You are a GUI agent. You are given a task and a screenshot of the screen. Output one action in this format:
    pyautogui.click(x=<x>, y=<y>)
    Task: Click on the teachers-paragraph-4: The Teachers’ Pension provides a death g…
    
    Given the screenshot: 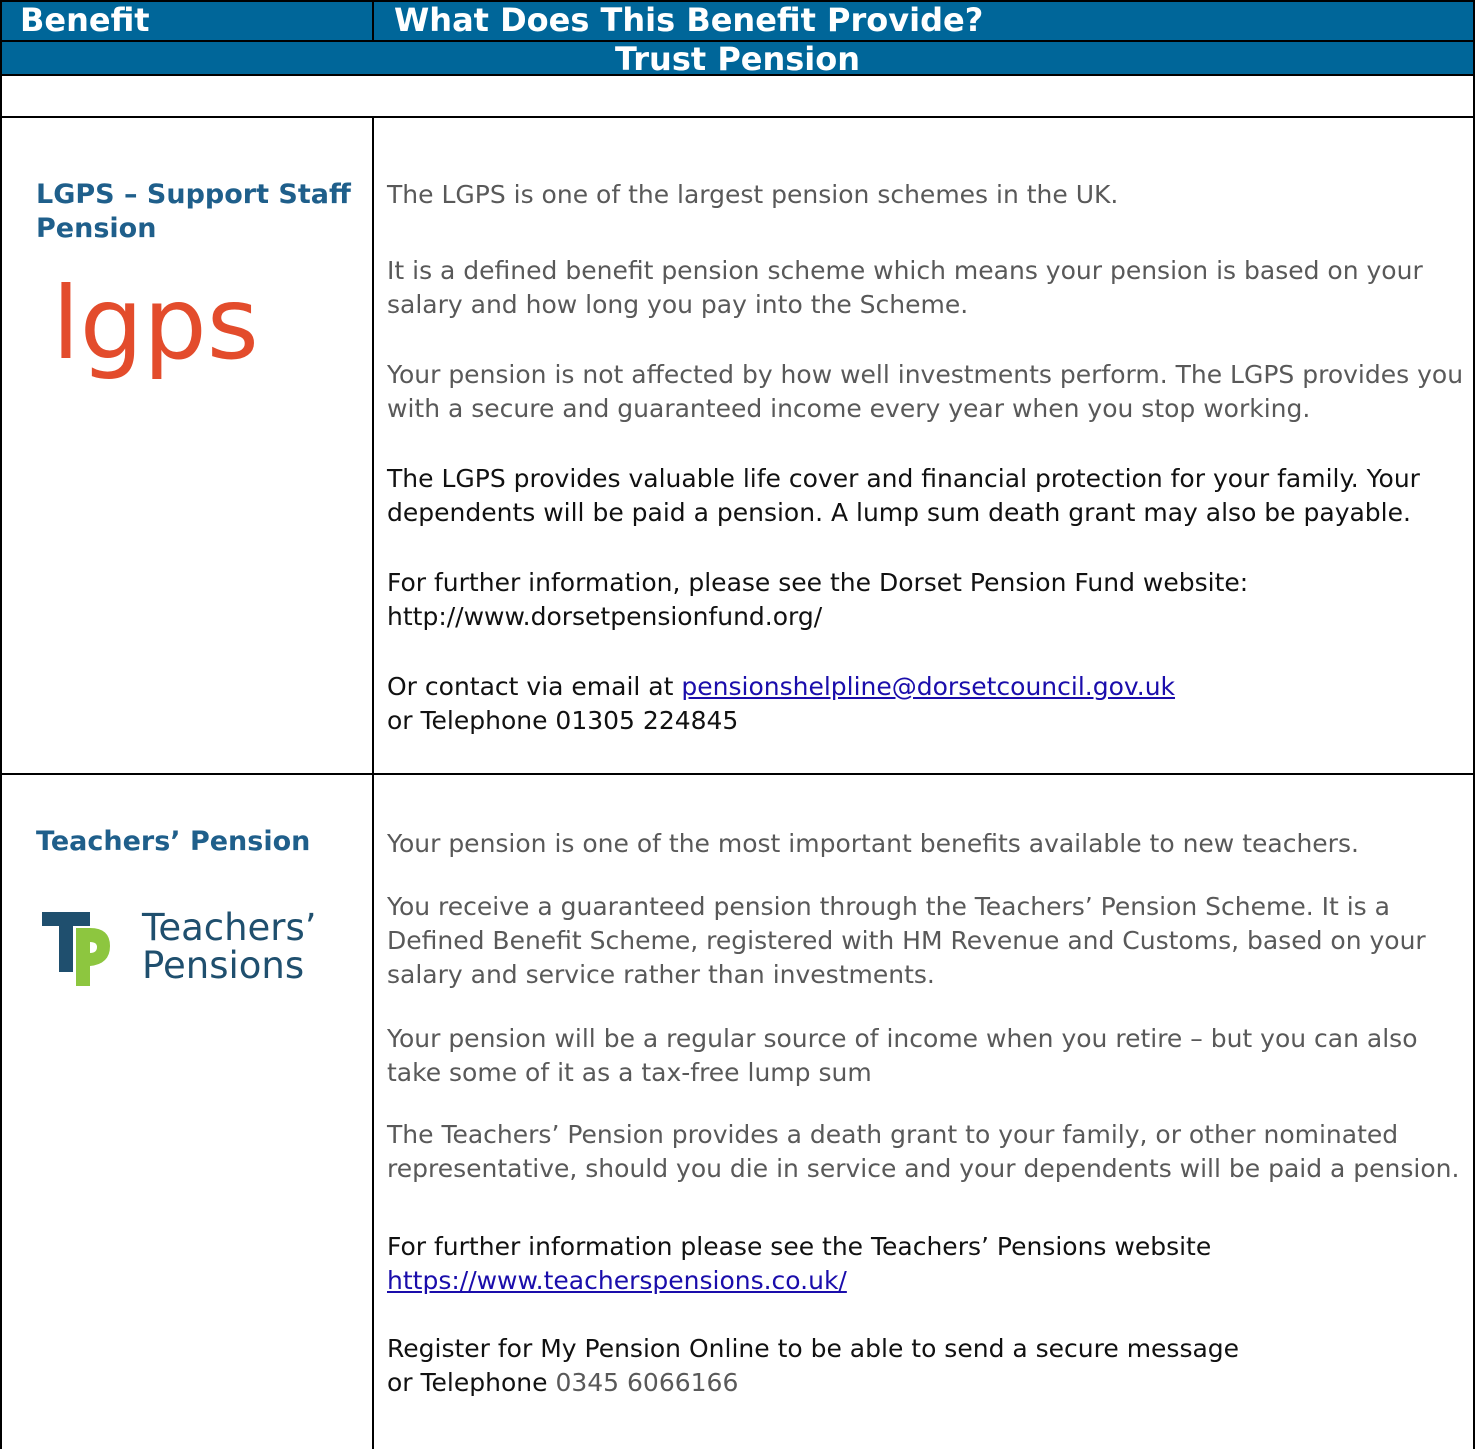 What is the action you would take?
    pyautogui.click(x=923, y=1151)
    